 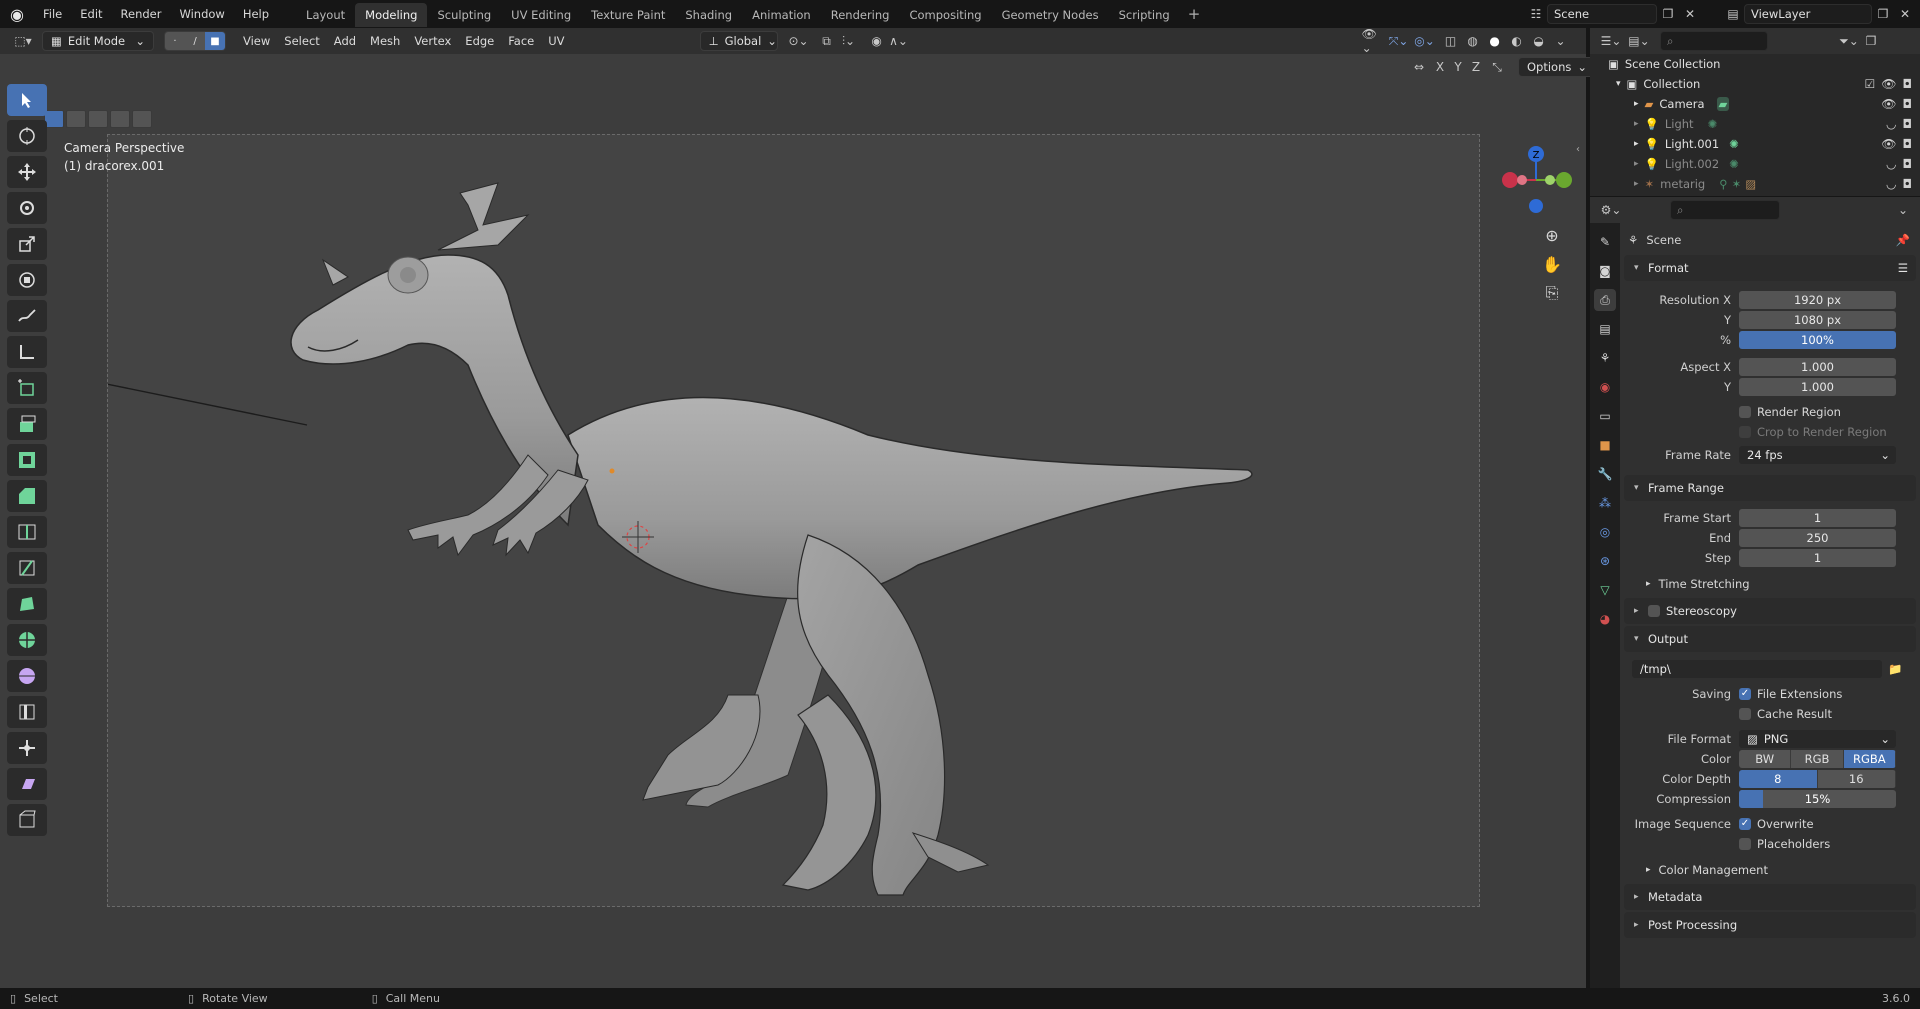 I want to click on tab-shading: Shading, so click(x=708, y=15).